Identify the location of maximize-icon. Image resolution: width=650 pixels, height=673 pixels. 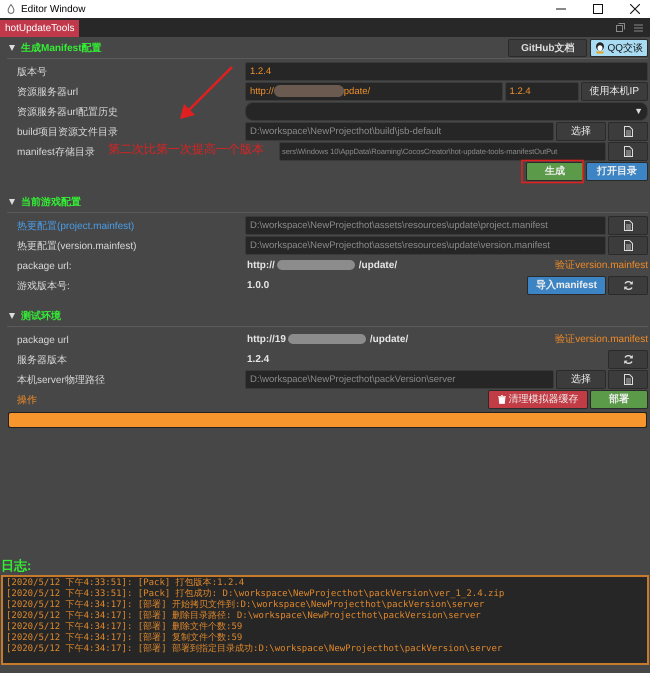
(598, 9).